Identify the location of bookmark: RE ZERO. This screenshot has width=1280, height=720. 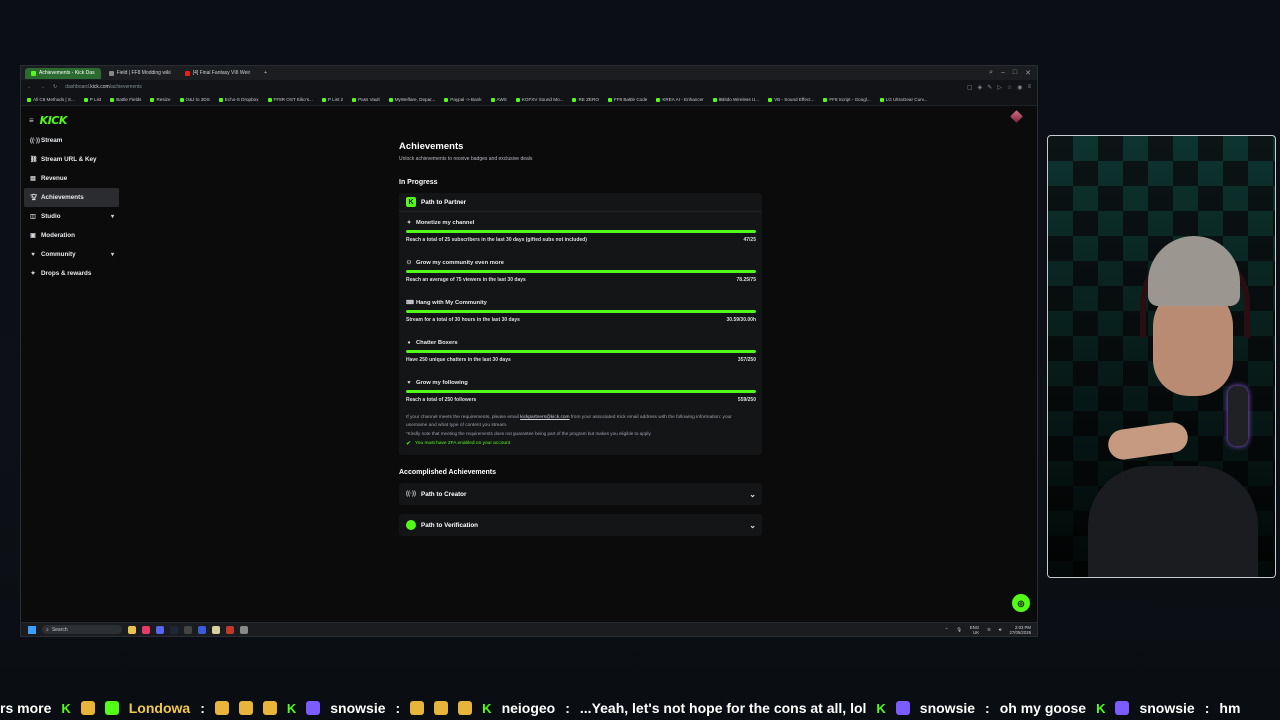
(585, 99).